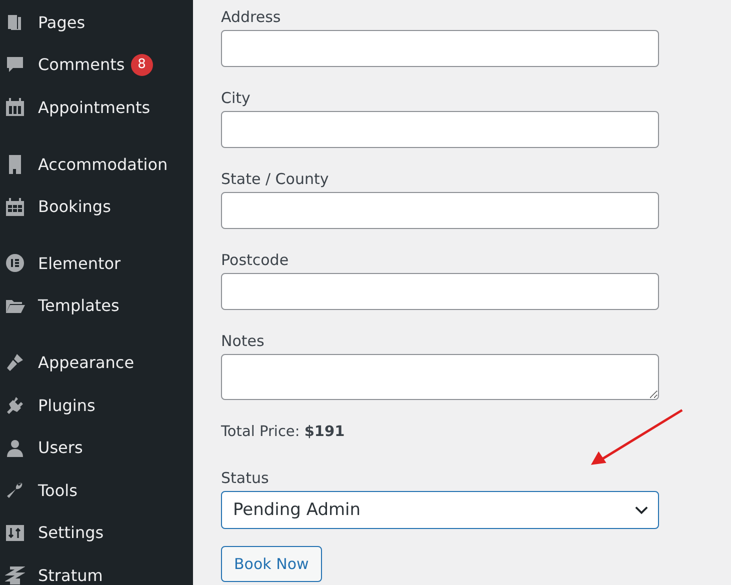 This screenshot has height=585, width=731. Describe the element at coordinates (103, 164) in the screenshot. I see `sidebar-item-label: Accommodation` at that location.